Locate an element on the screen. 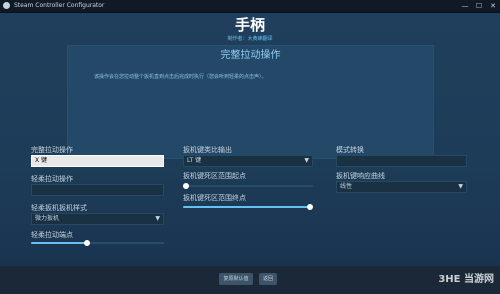 The height and width of the screenshot is (294, 500). range-end-label: 扳机键死区范围终点 is located at coordinates (214, 198).